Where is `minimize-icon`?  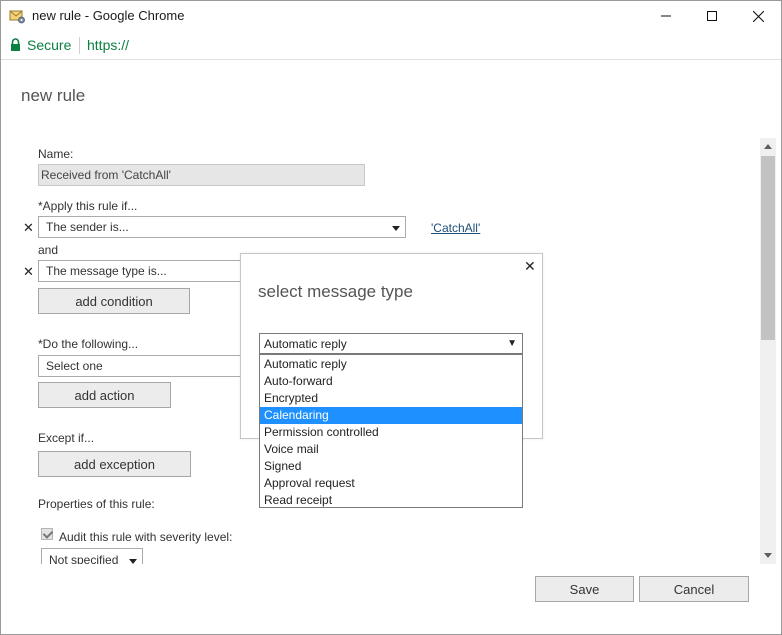
minimize-icon is located at coordinates (666, 16).